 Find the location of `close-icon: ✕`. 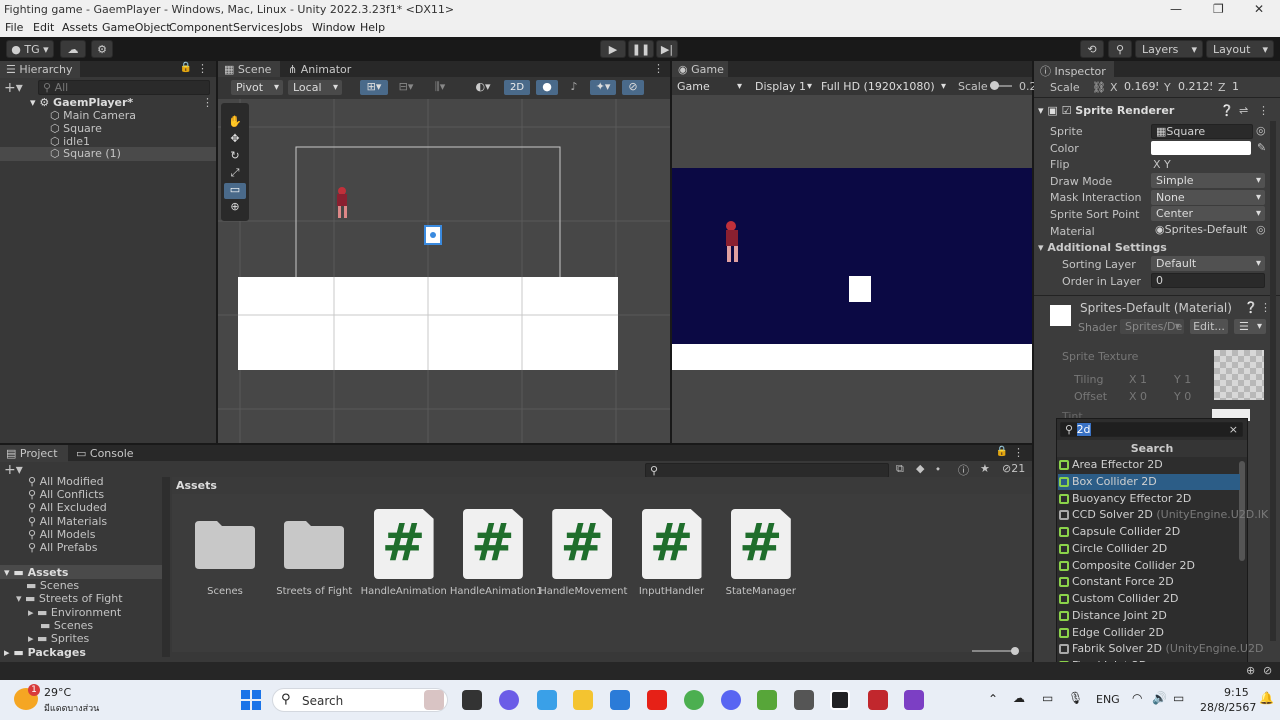

close-icon: ✕ is located at coordinates (1259, 9).